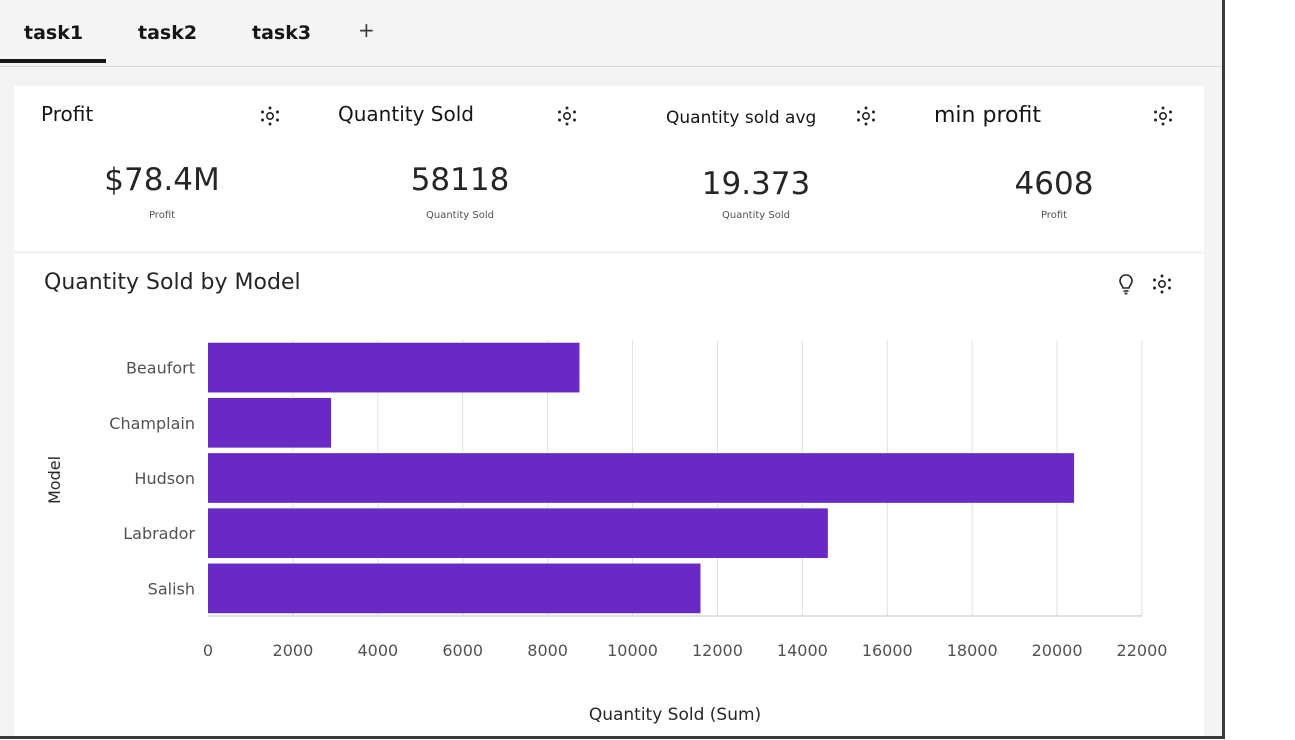  I want to click on kpi-title-profit: Profit, so click(67, 114).